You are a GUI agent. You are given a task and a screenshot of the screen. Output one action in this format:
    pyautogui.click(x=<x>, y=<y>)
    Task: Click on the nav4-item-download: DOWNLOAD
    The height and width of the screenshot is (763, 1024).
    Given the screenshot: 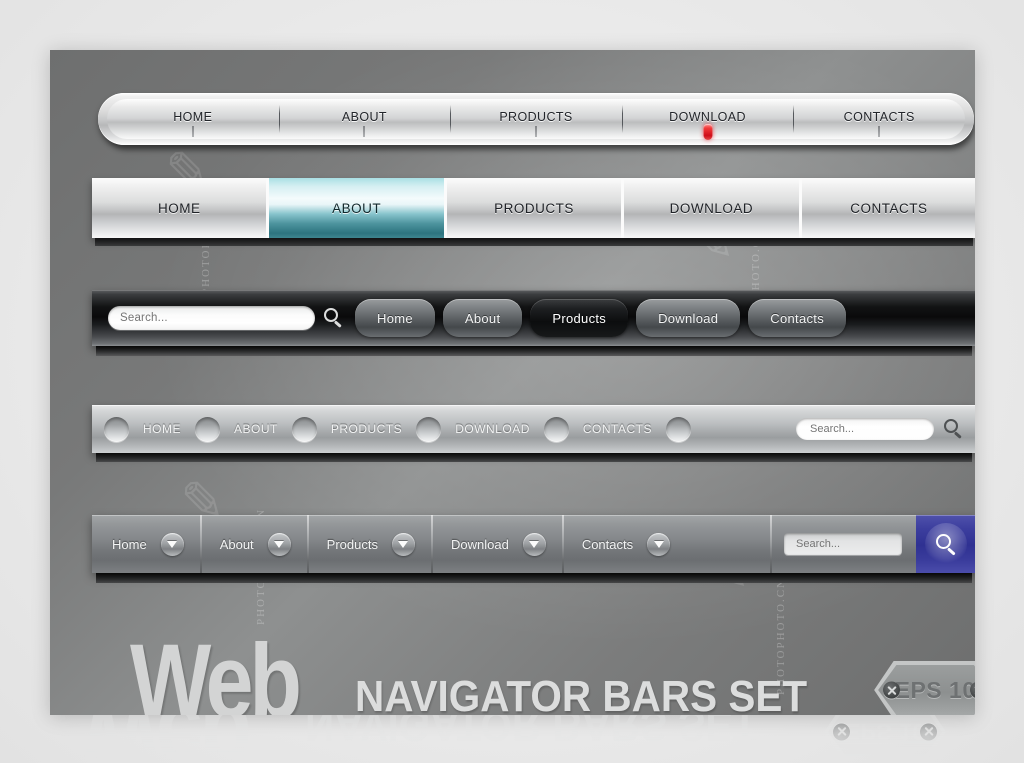 What is the action you would take?
    pyautogui.click(x=492, y=429)
    